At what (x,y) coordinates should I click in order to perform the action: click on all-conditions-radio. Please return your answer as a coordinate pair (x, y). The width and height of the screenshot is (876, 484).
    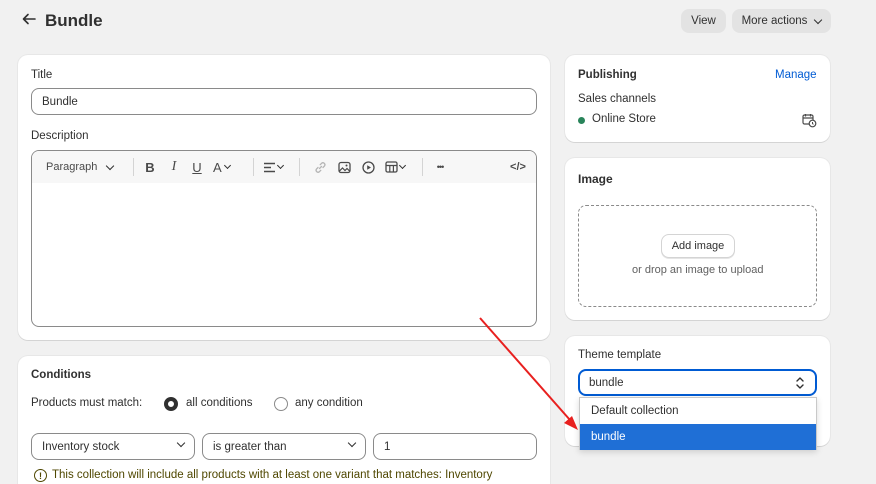
    Looking at the image, I should click on (171, 404).